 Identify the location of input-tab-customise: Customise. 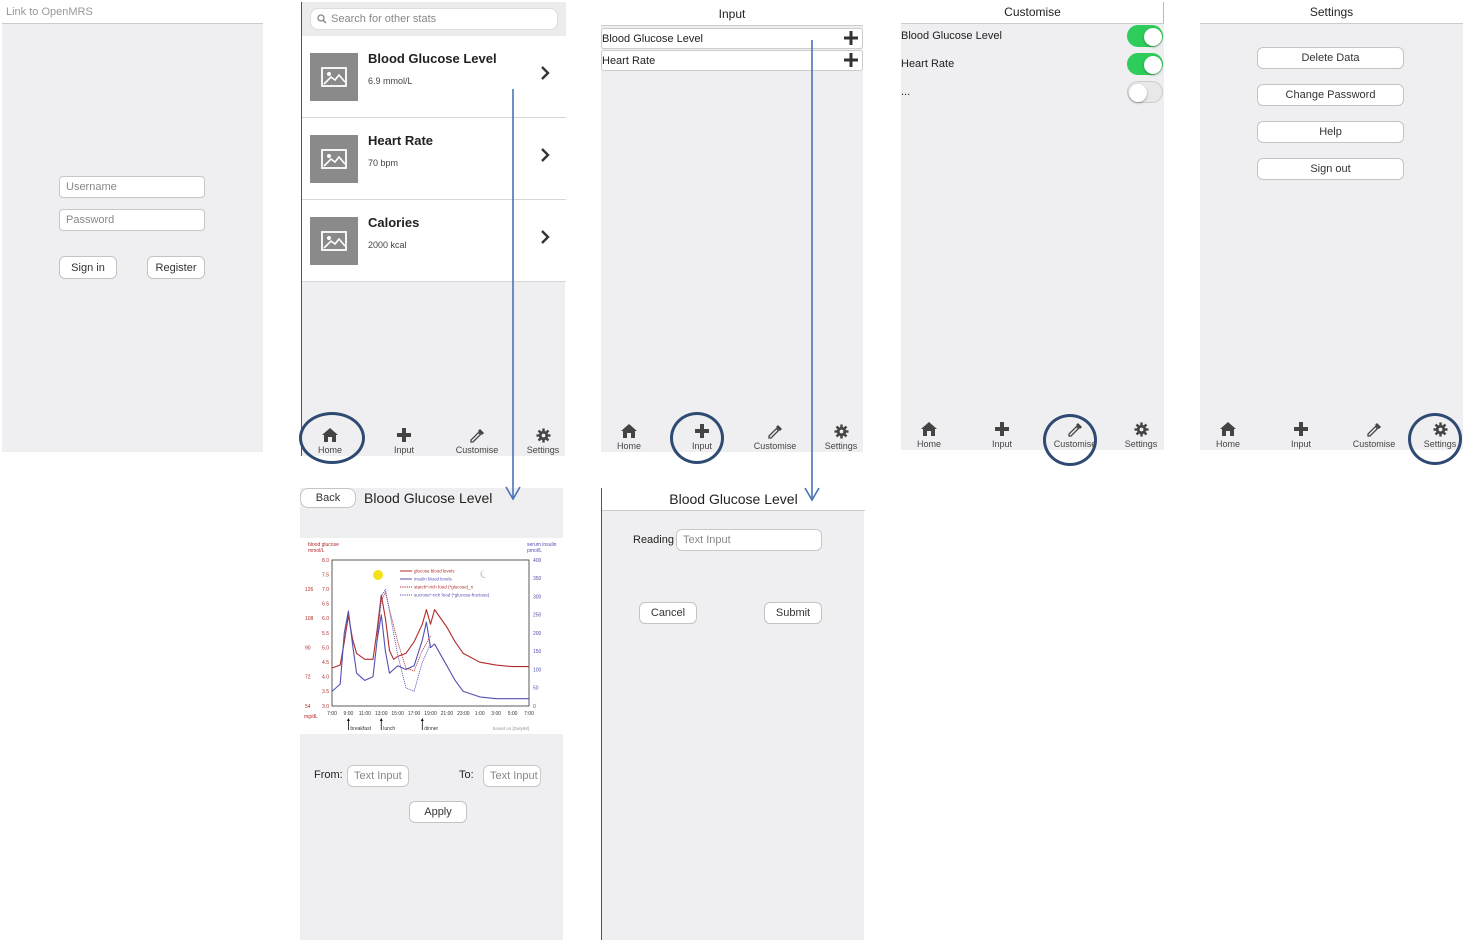
(775, 437).